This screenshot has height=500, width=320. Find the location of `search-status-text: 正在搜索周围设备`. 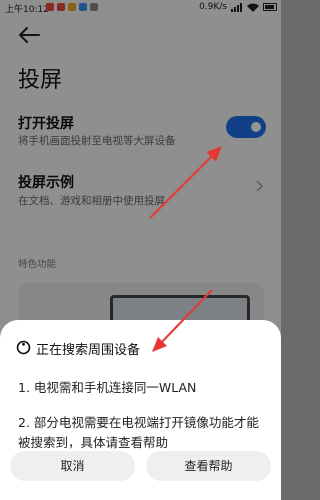

search-status-text: 正在搜索周围设备 is located at coordinates (88, 350).